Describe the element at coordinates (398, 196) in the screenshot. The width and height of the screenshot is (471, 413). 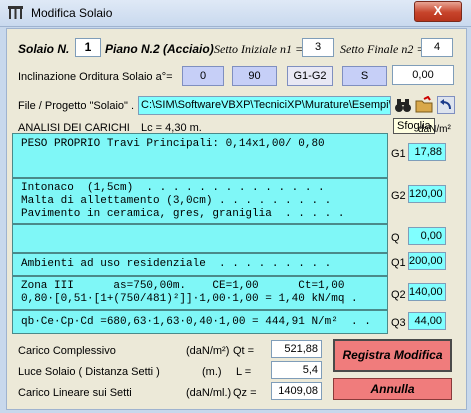
I see `g2-label: G2` at that location.